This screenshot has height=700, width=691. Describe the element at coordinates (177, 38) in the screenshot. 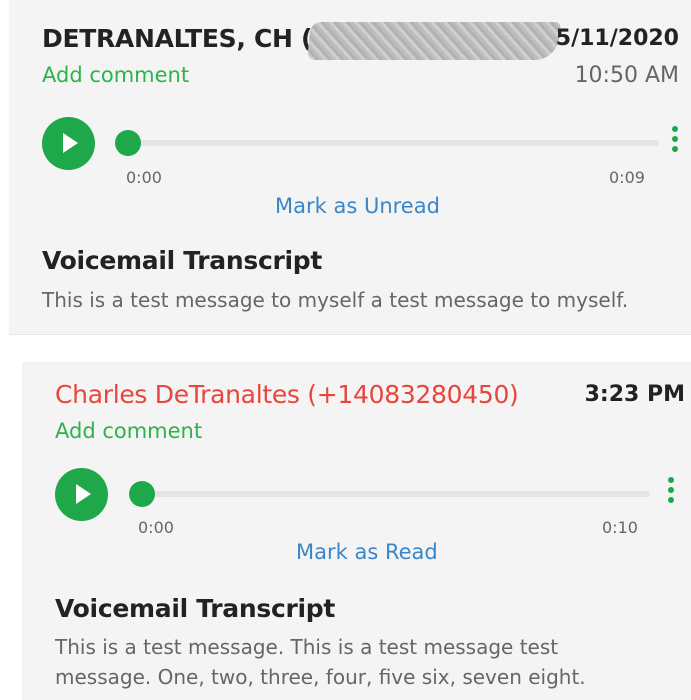

I see `caller-name: DETRANALTES, CH (` at that location.